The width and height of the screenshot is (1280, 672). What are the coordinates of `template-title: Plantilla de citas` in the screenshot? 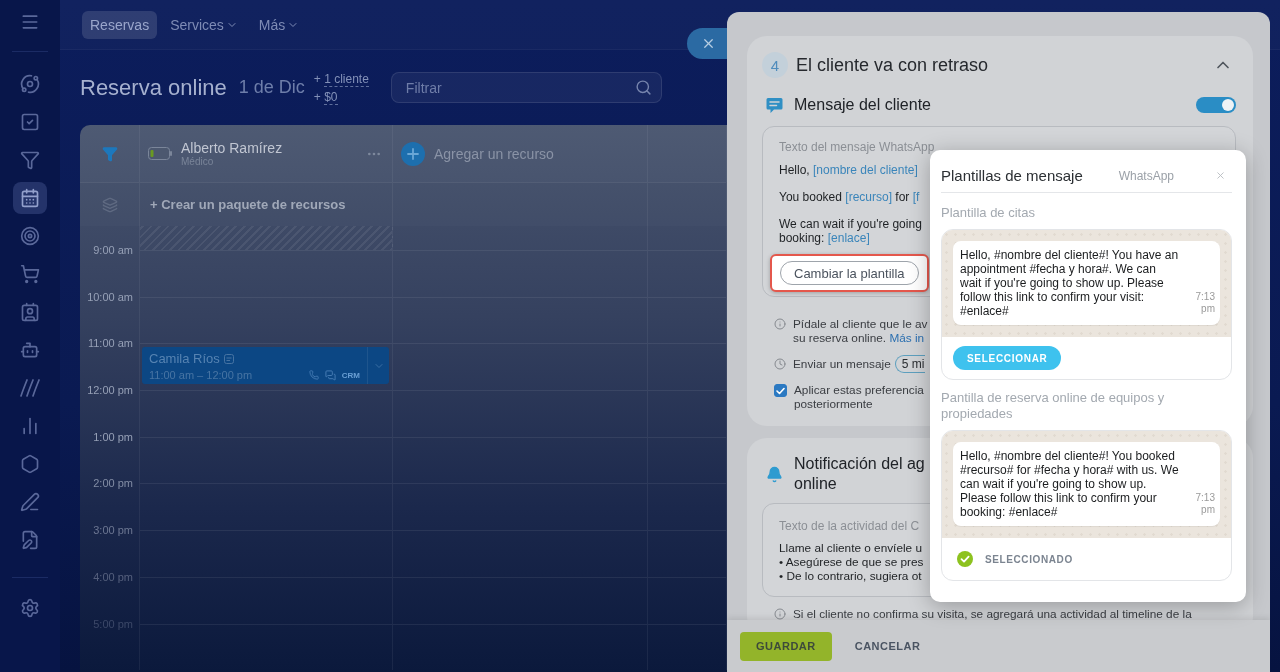 It's located at (988, 213).